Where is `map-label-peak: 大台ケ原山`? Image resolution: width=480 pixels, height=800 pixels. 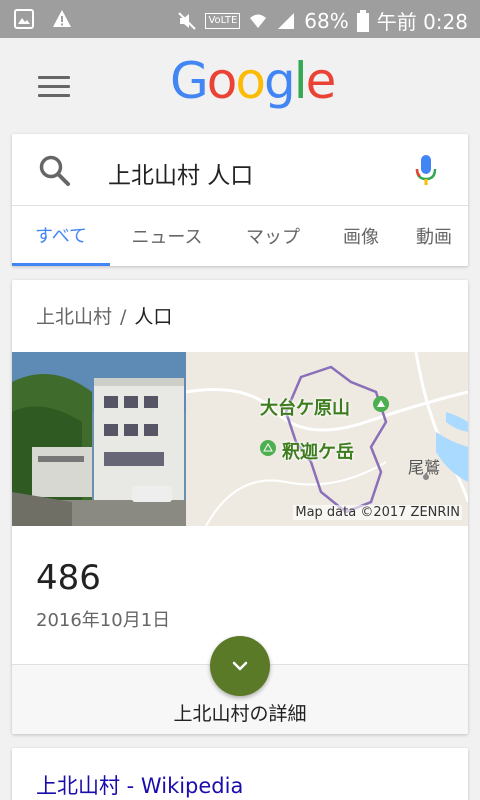 map-label-peak: 大台ケ原山 is located at coordinates (305, 408).